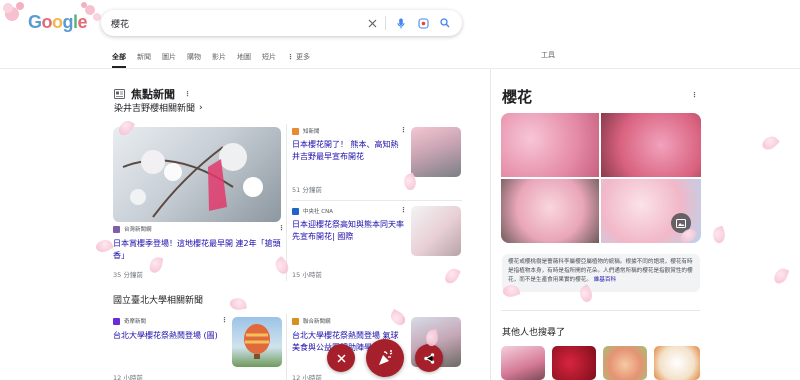 The image size is (800, 380). I want to click on search-box, so click(281, 23).